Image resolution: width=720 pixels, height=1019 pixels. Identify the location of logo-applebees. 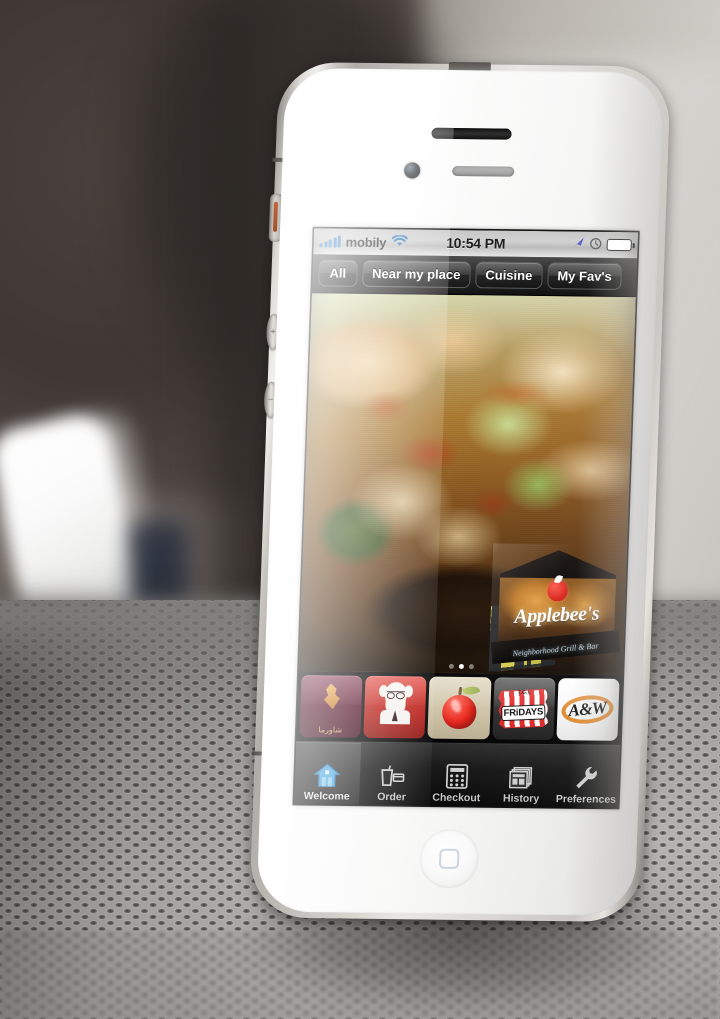
(459, 708).